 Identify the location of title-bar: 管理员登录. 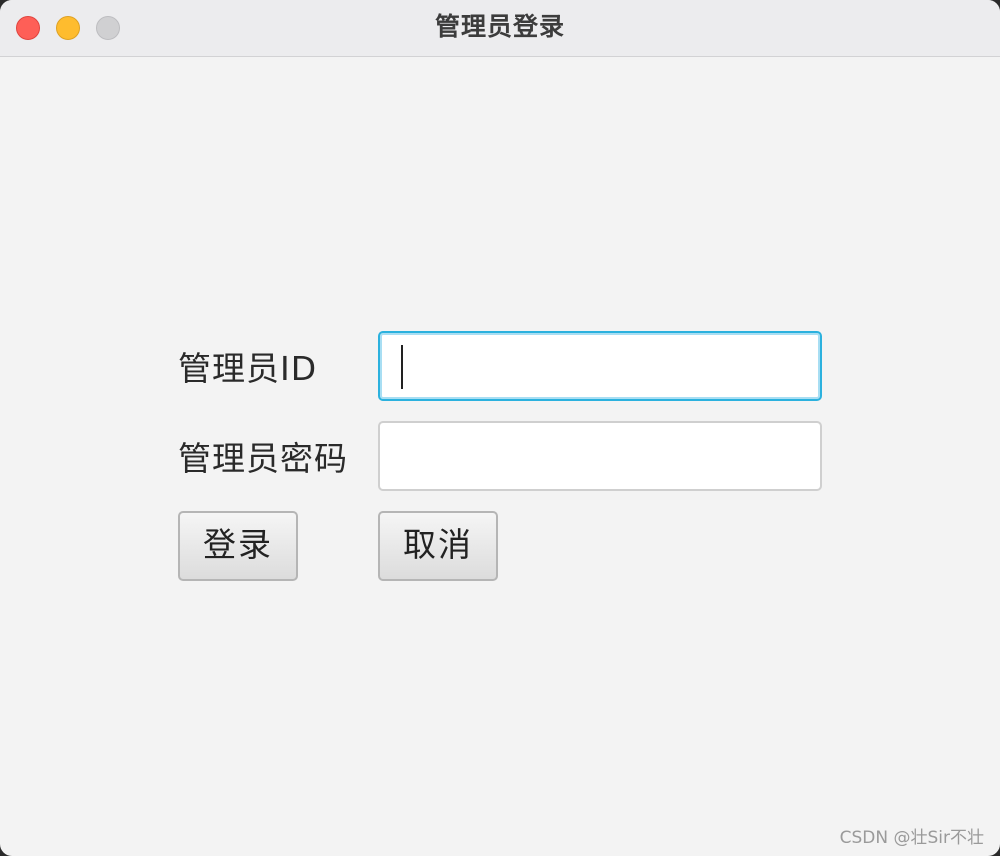
(500, 28).